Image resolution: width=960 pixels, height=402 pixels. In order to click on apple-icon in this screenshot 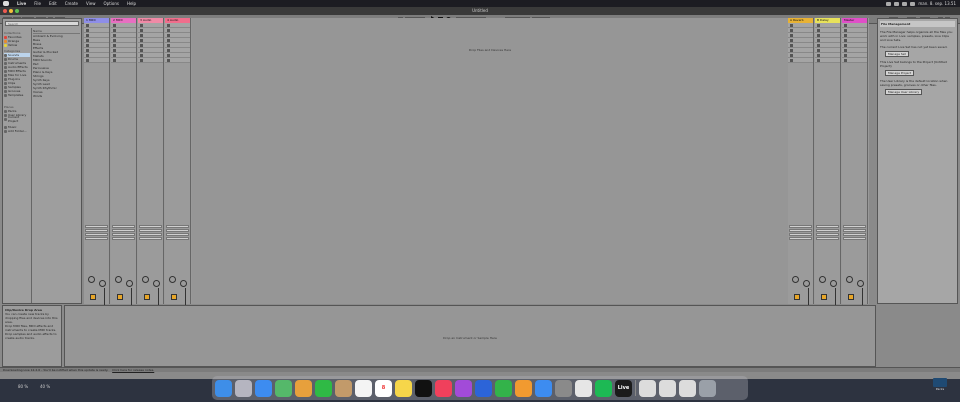, I will do `click(6, 3)`.